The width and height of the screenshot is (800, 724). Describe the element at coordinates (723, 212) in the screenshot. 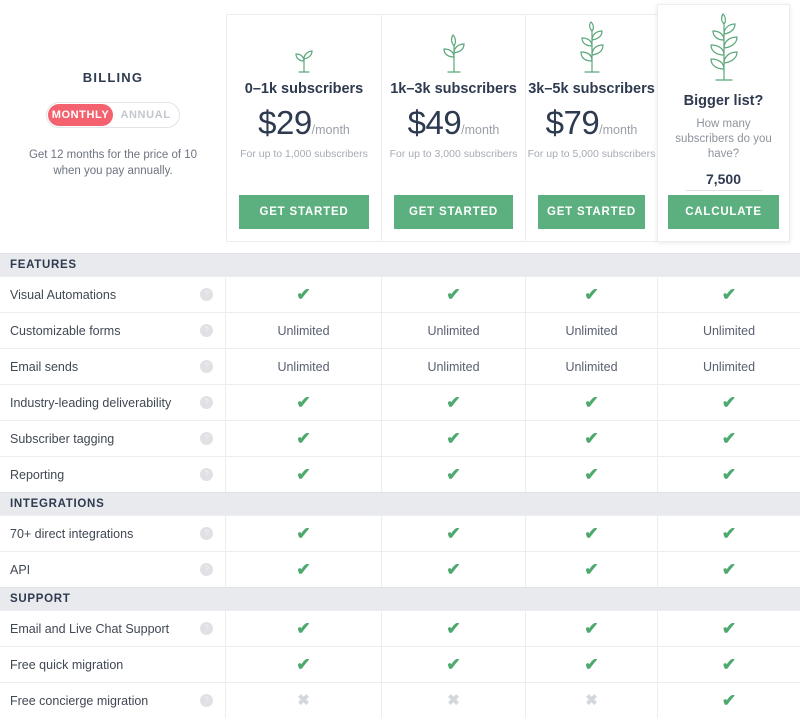

I see `calculate-button: CALCULATE` at that location.